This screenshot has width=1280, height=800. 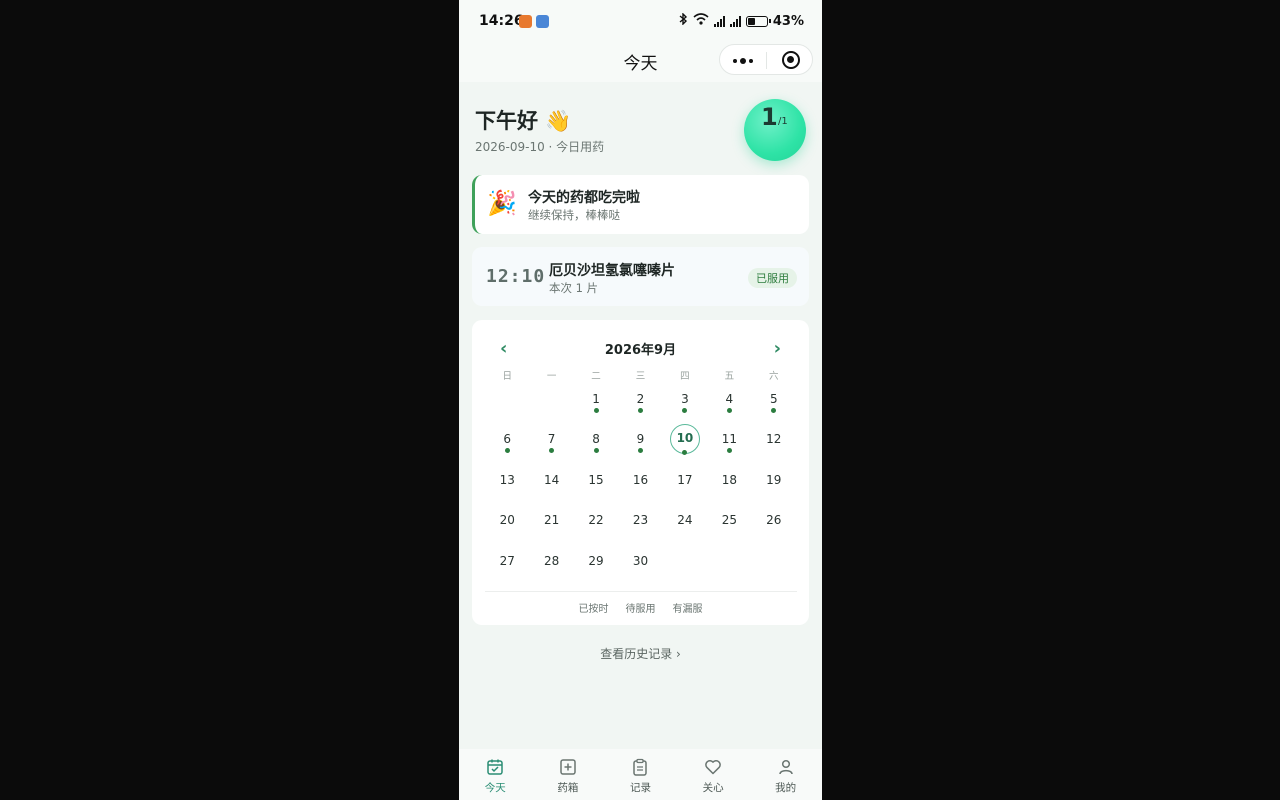 What do you see at coordinates (685, 376) in the screenshot?
I see `weekday-label: 四` at bounding box center [685, 376].